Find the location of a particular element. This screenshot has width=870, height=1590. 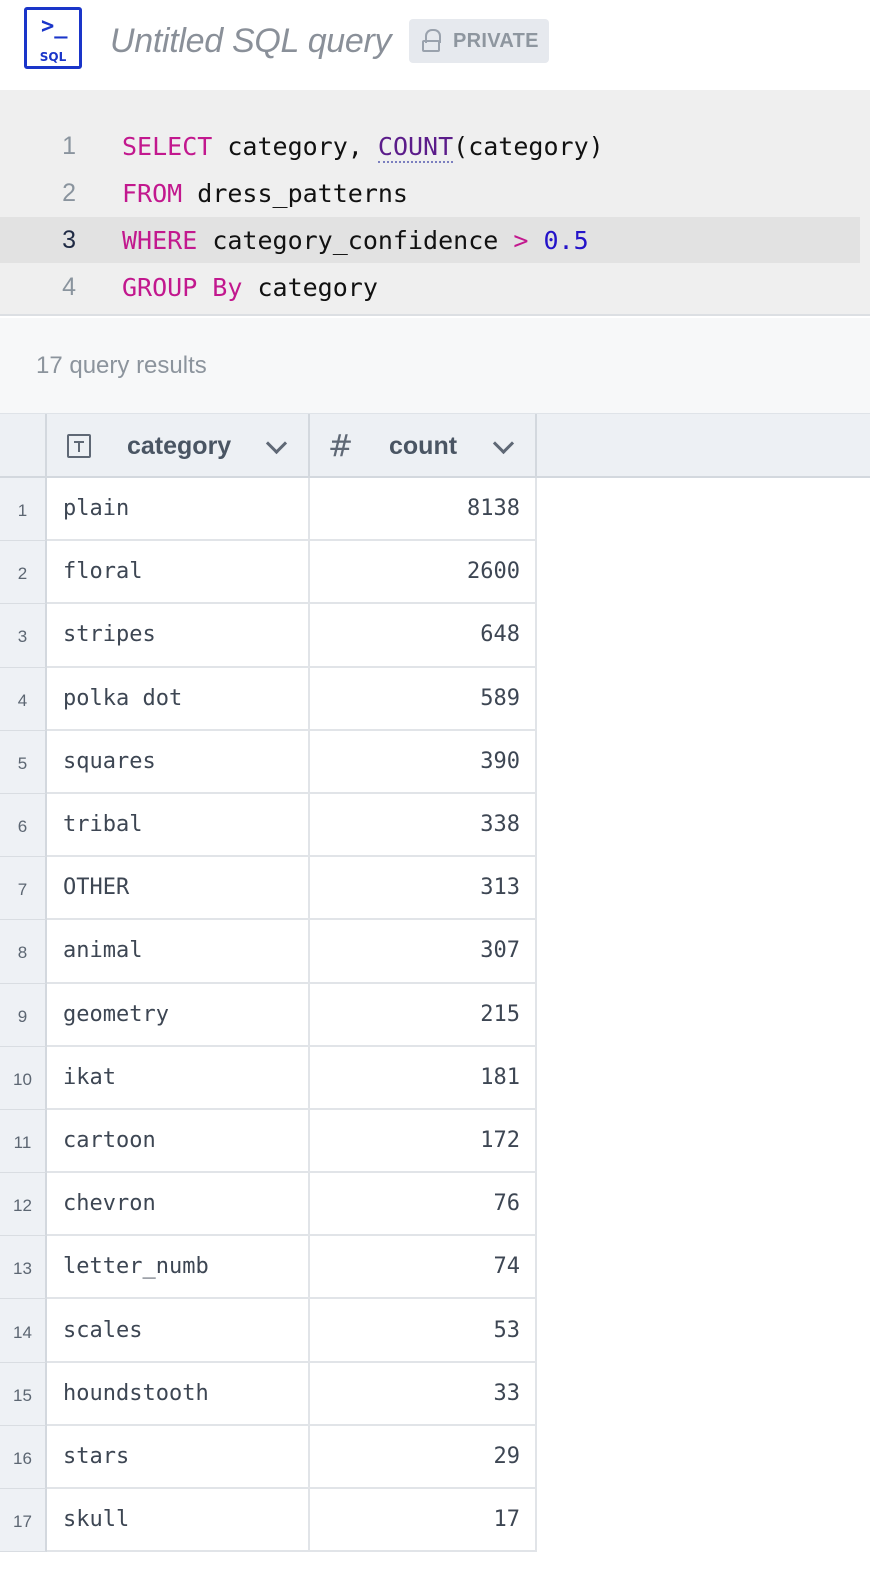

cell-category: tribal is located at coordinates (178, 825).